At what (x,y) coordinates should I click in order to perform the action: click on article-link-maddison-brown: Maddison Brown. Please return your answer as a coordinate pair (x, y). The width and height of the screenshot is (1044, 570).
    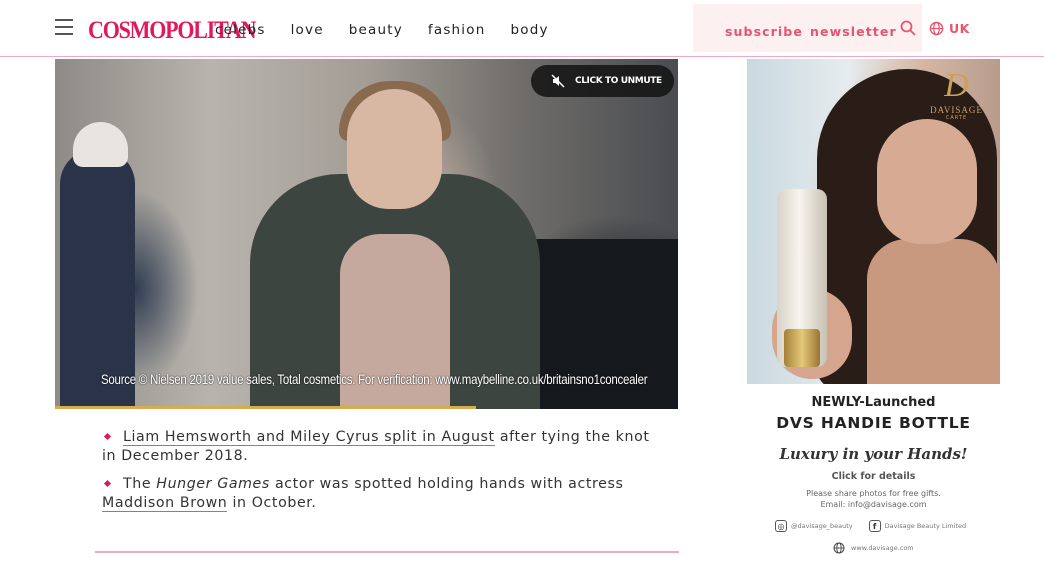
    Looking at the image, I should click on (165, 503).